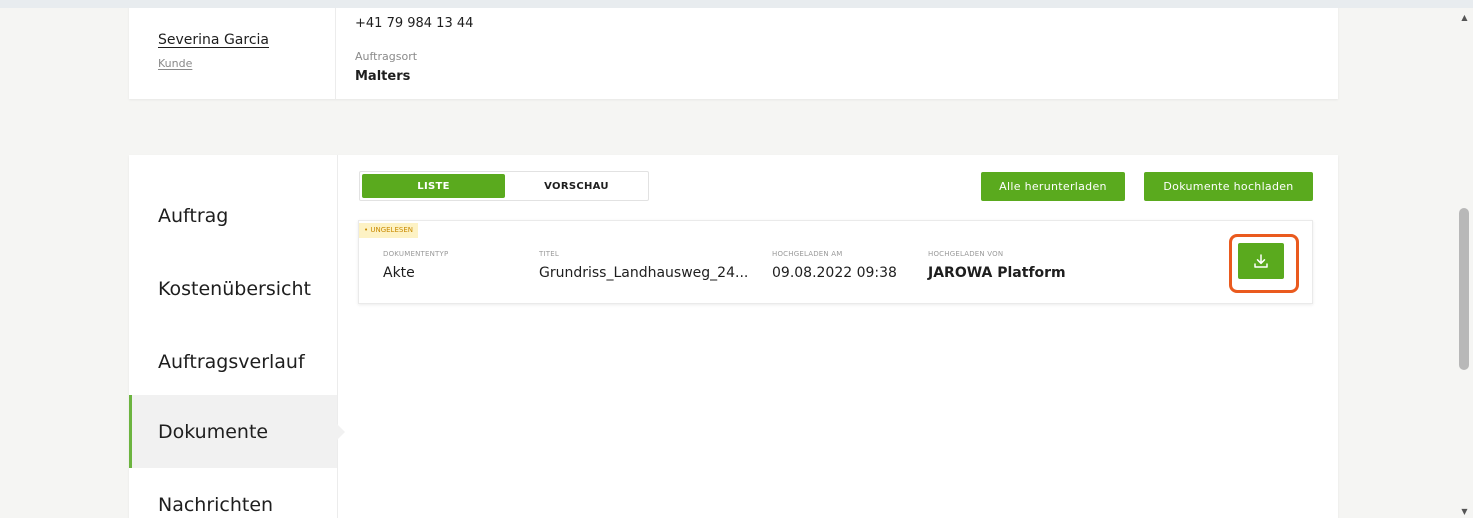 The image size is (1473, 518). I want to click on sidebar-item-dokumente: Dokumente, so click(237, 431).